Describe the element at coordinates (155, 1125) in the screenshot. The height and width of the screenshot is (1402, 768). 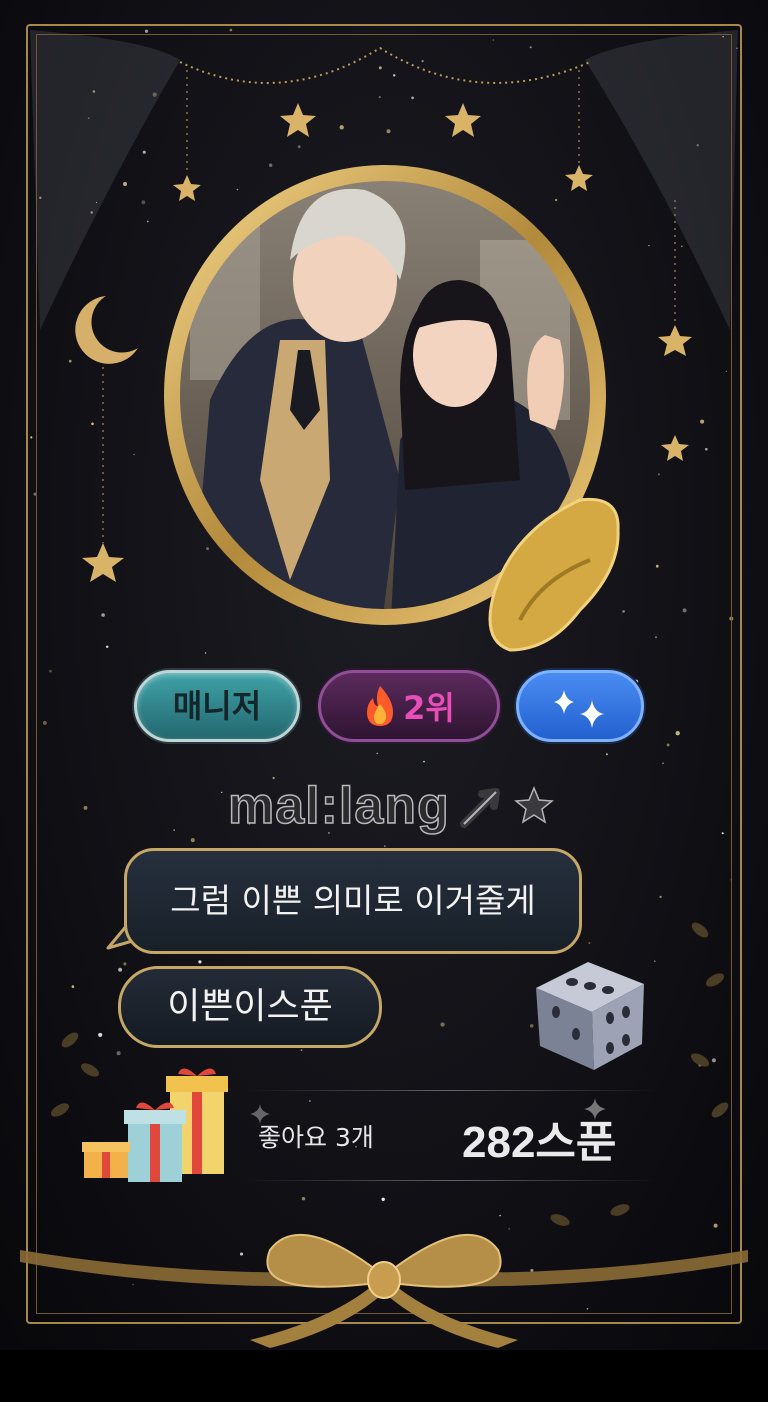
I see `gift-icon` at that location.